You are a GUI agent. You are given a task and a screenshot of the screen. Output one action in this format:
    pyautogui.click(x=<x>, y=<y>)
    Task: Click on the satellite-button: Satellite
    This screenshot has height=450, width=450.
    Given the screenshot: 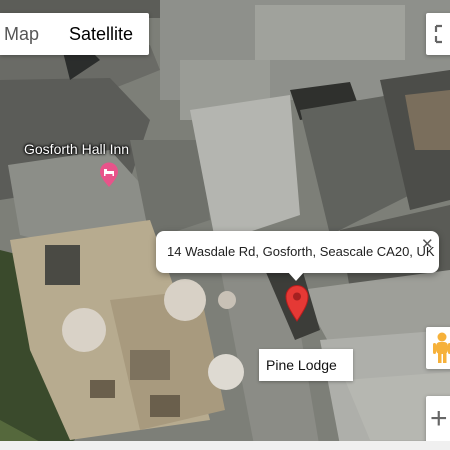 What is the action you would take?
    pyautogui.click(x=101, y=34)
    